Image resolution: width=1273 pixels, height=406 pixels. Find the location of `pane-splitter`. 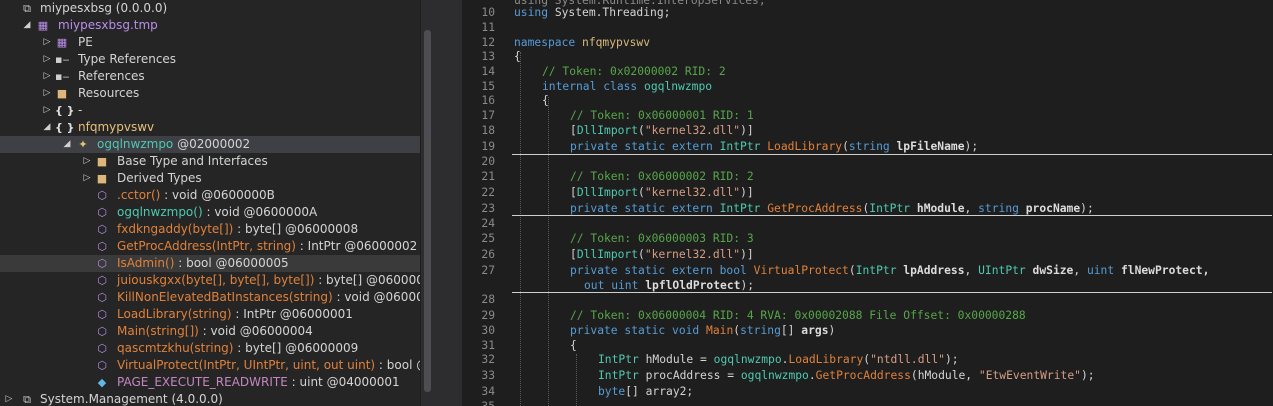

pane-splitter is located at coordinates (448, 203).